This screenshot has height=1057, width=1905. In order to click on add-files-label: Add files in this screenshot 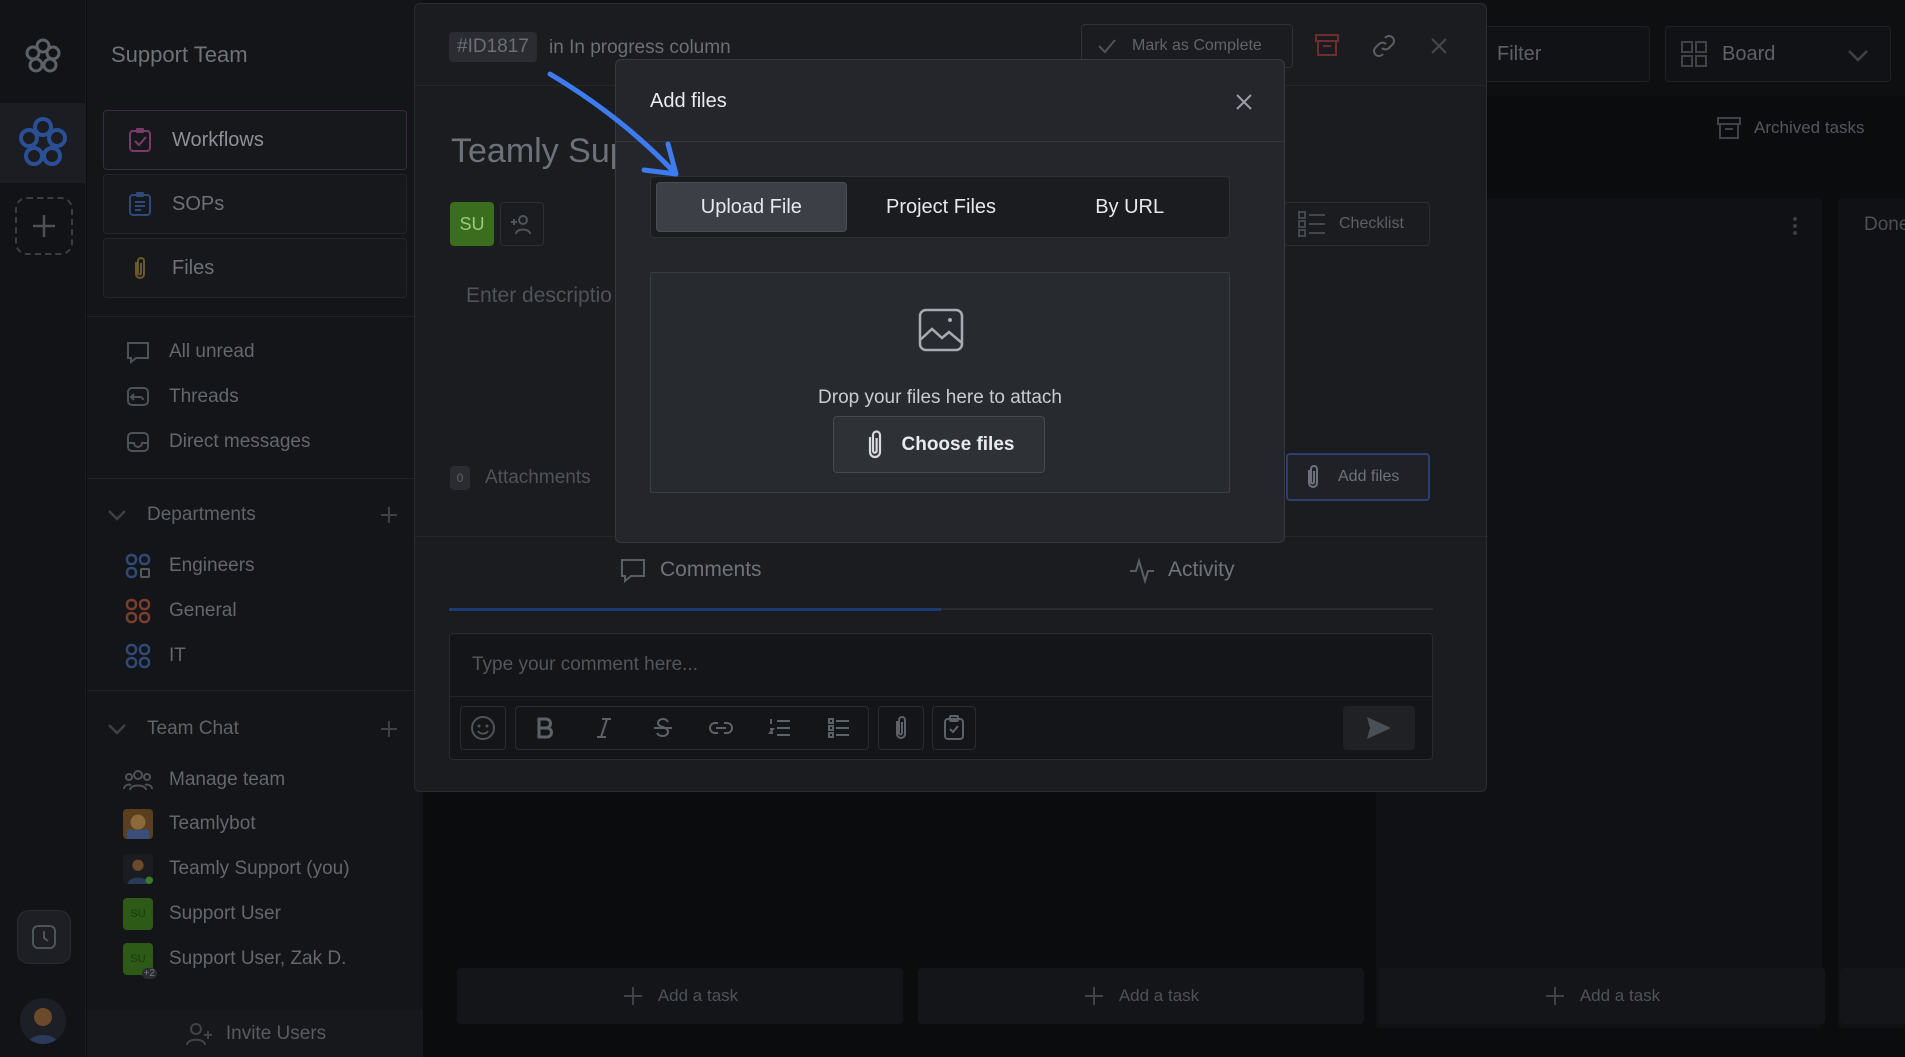, I will do `click(1369, 476)`.